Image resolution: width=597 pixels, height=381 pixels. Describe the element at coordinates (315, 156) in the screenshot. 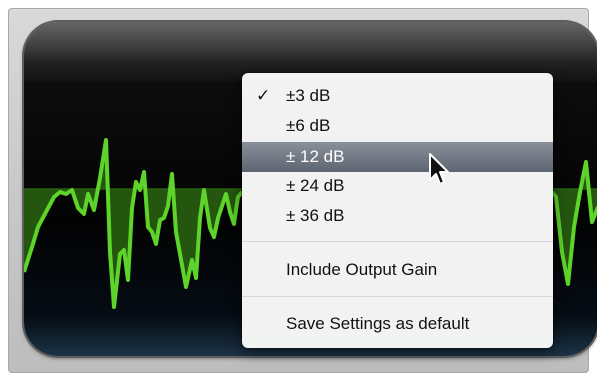

I see `menu-item-label: ± 12 dB` at that location.